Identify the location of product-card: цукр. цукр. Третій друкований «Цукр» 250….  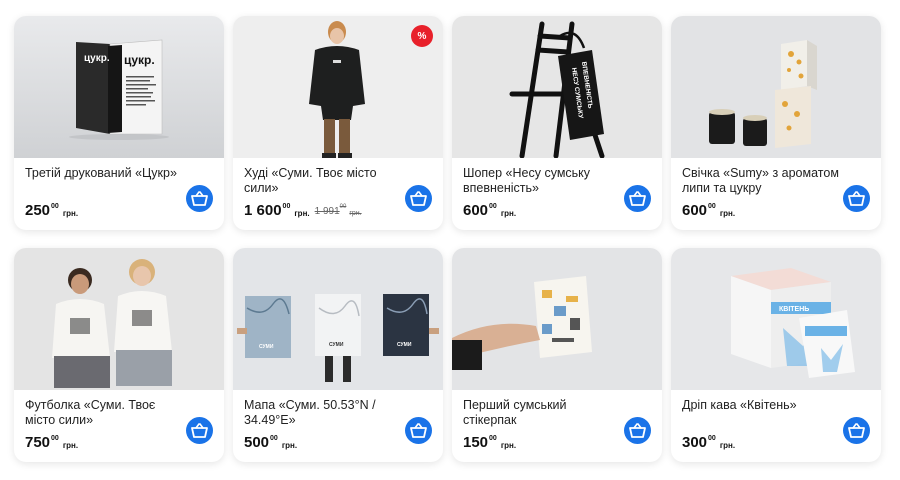
(119, 123).